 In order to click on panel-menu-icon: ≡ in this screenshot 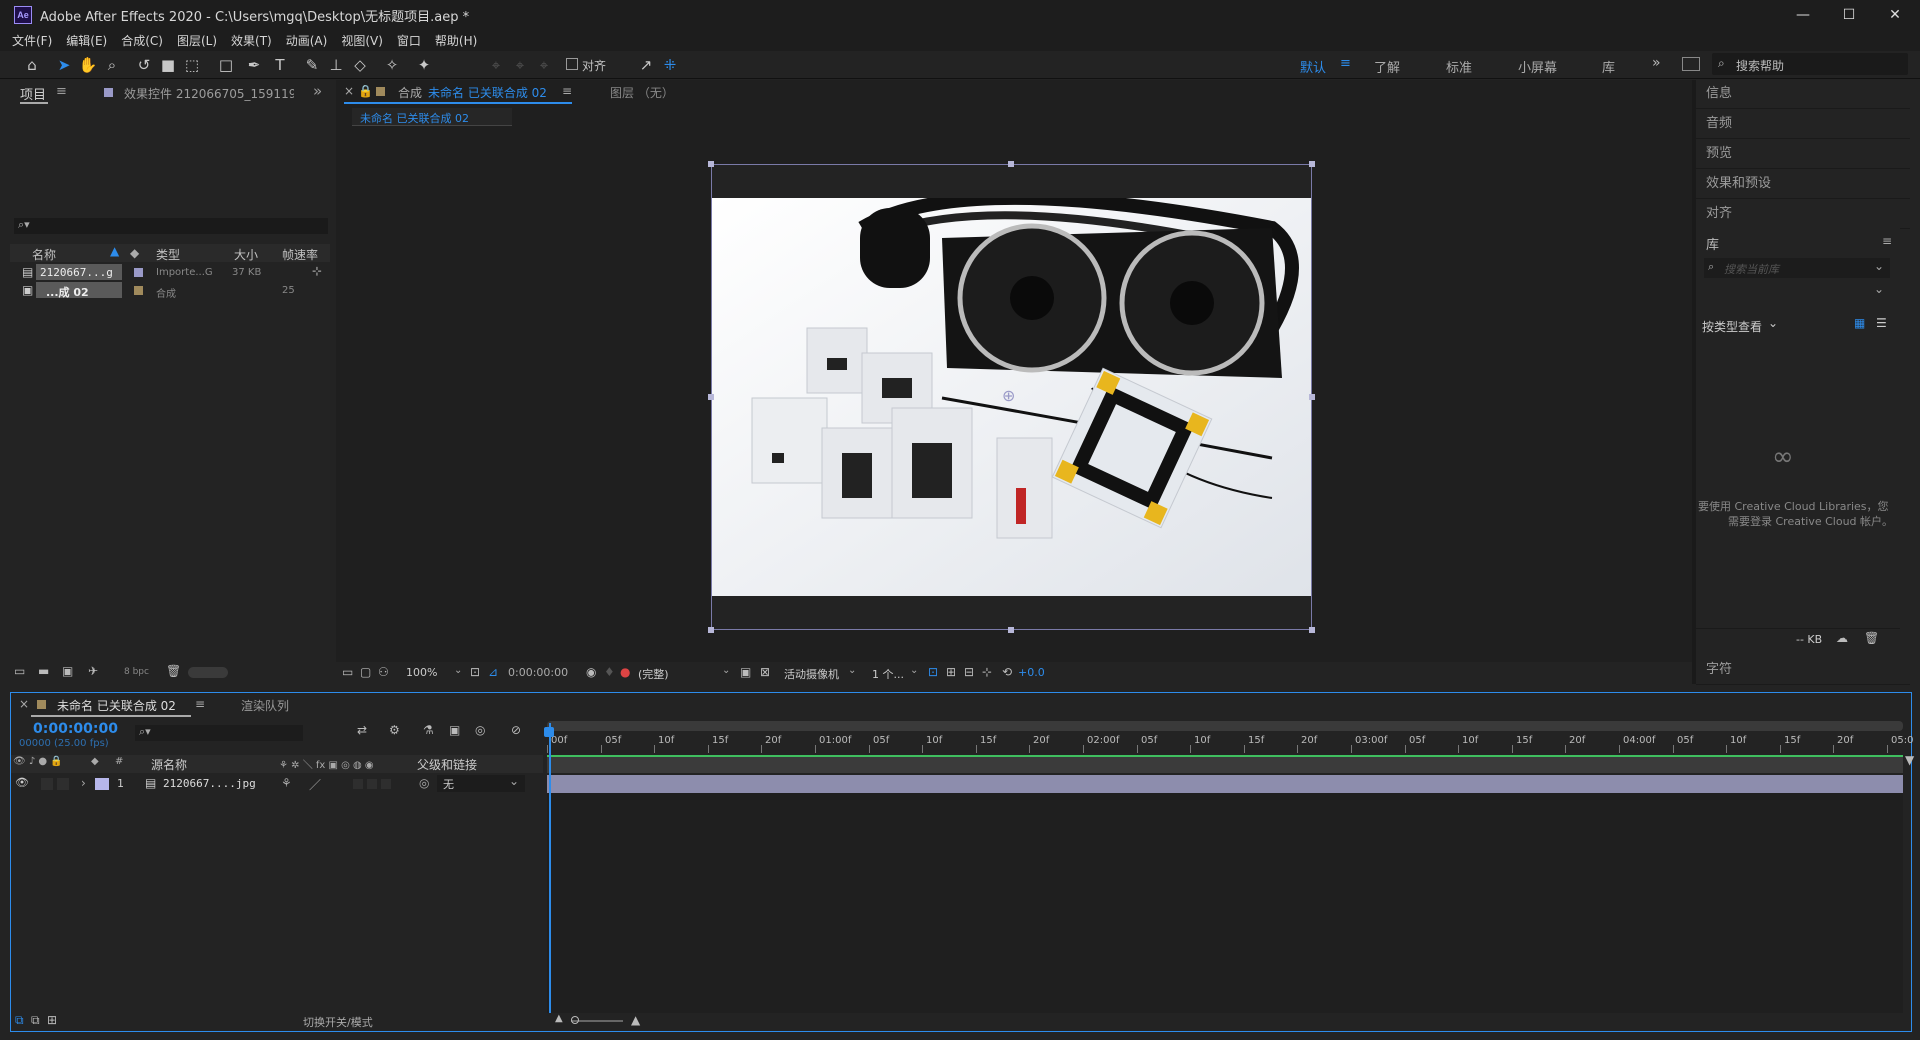, I will do `click(1887, 241)`.